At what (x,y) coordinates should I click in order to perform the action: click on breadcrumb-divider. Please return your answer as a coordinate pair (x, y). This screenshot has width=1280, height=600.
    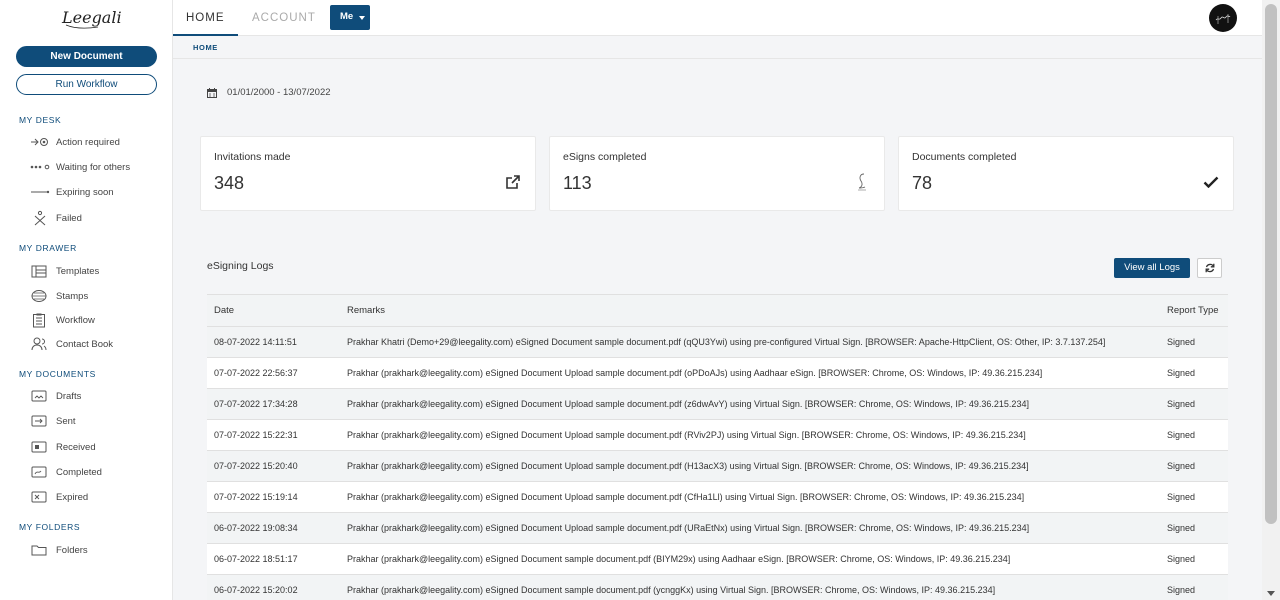
    Looking at the image, I should click on (717, 58).